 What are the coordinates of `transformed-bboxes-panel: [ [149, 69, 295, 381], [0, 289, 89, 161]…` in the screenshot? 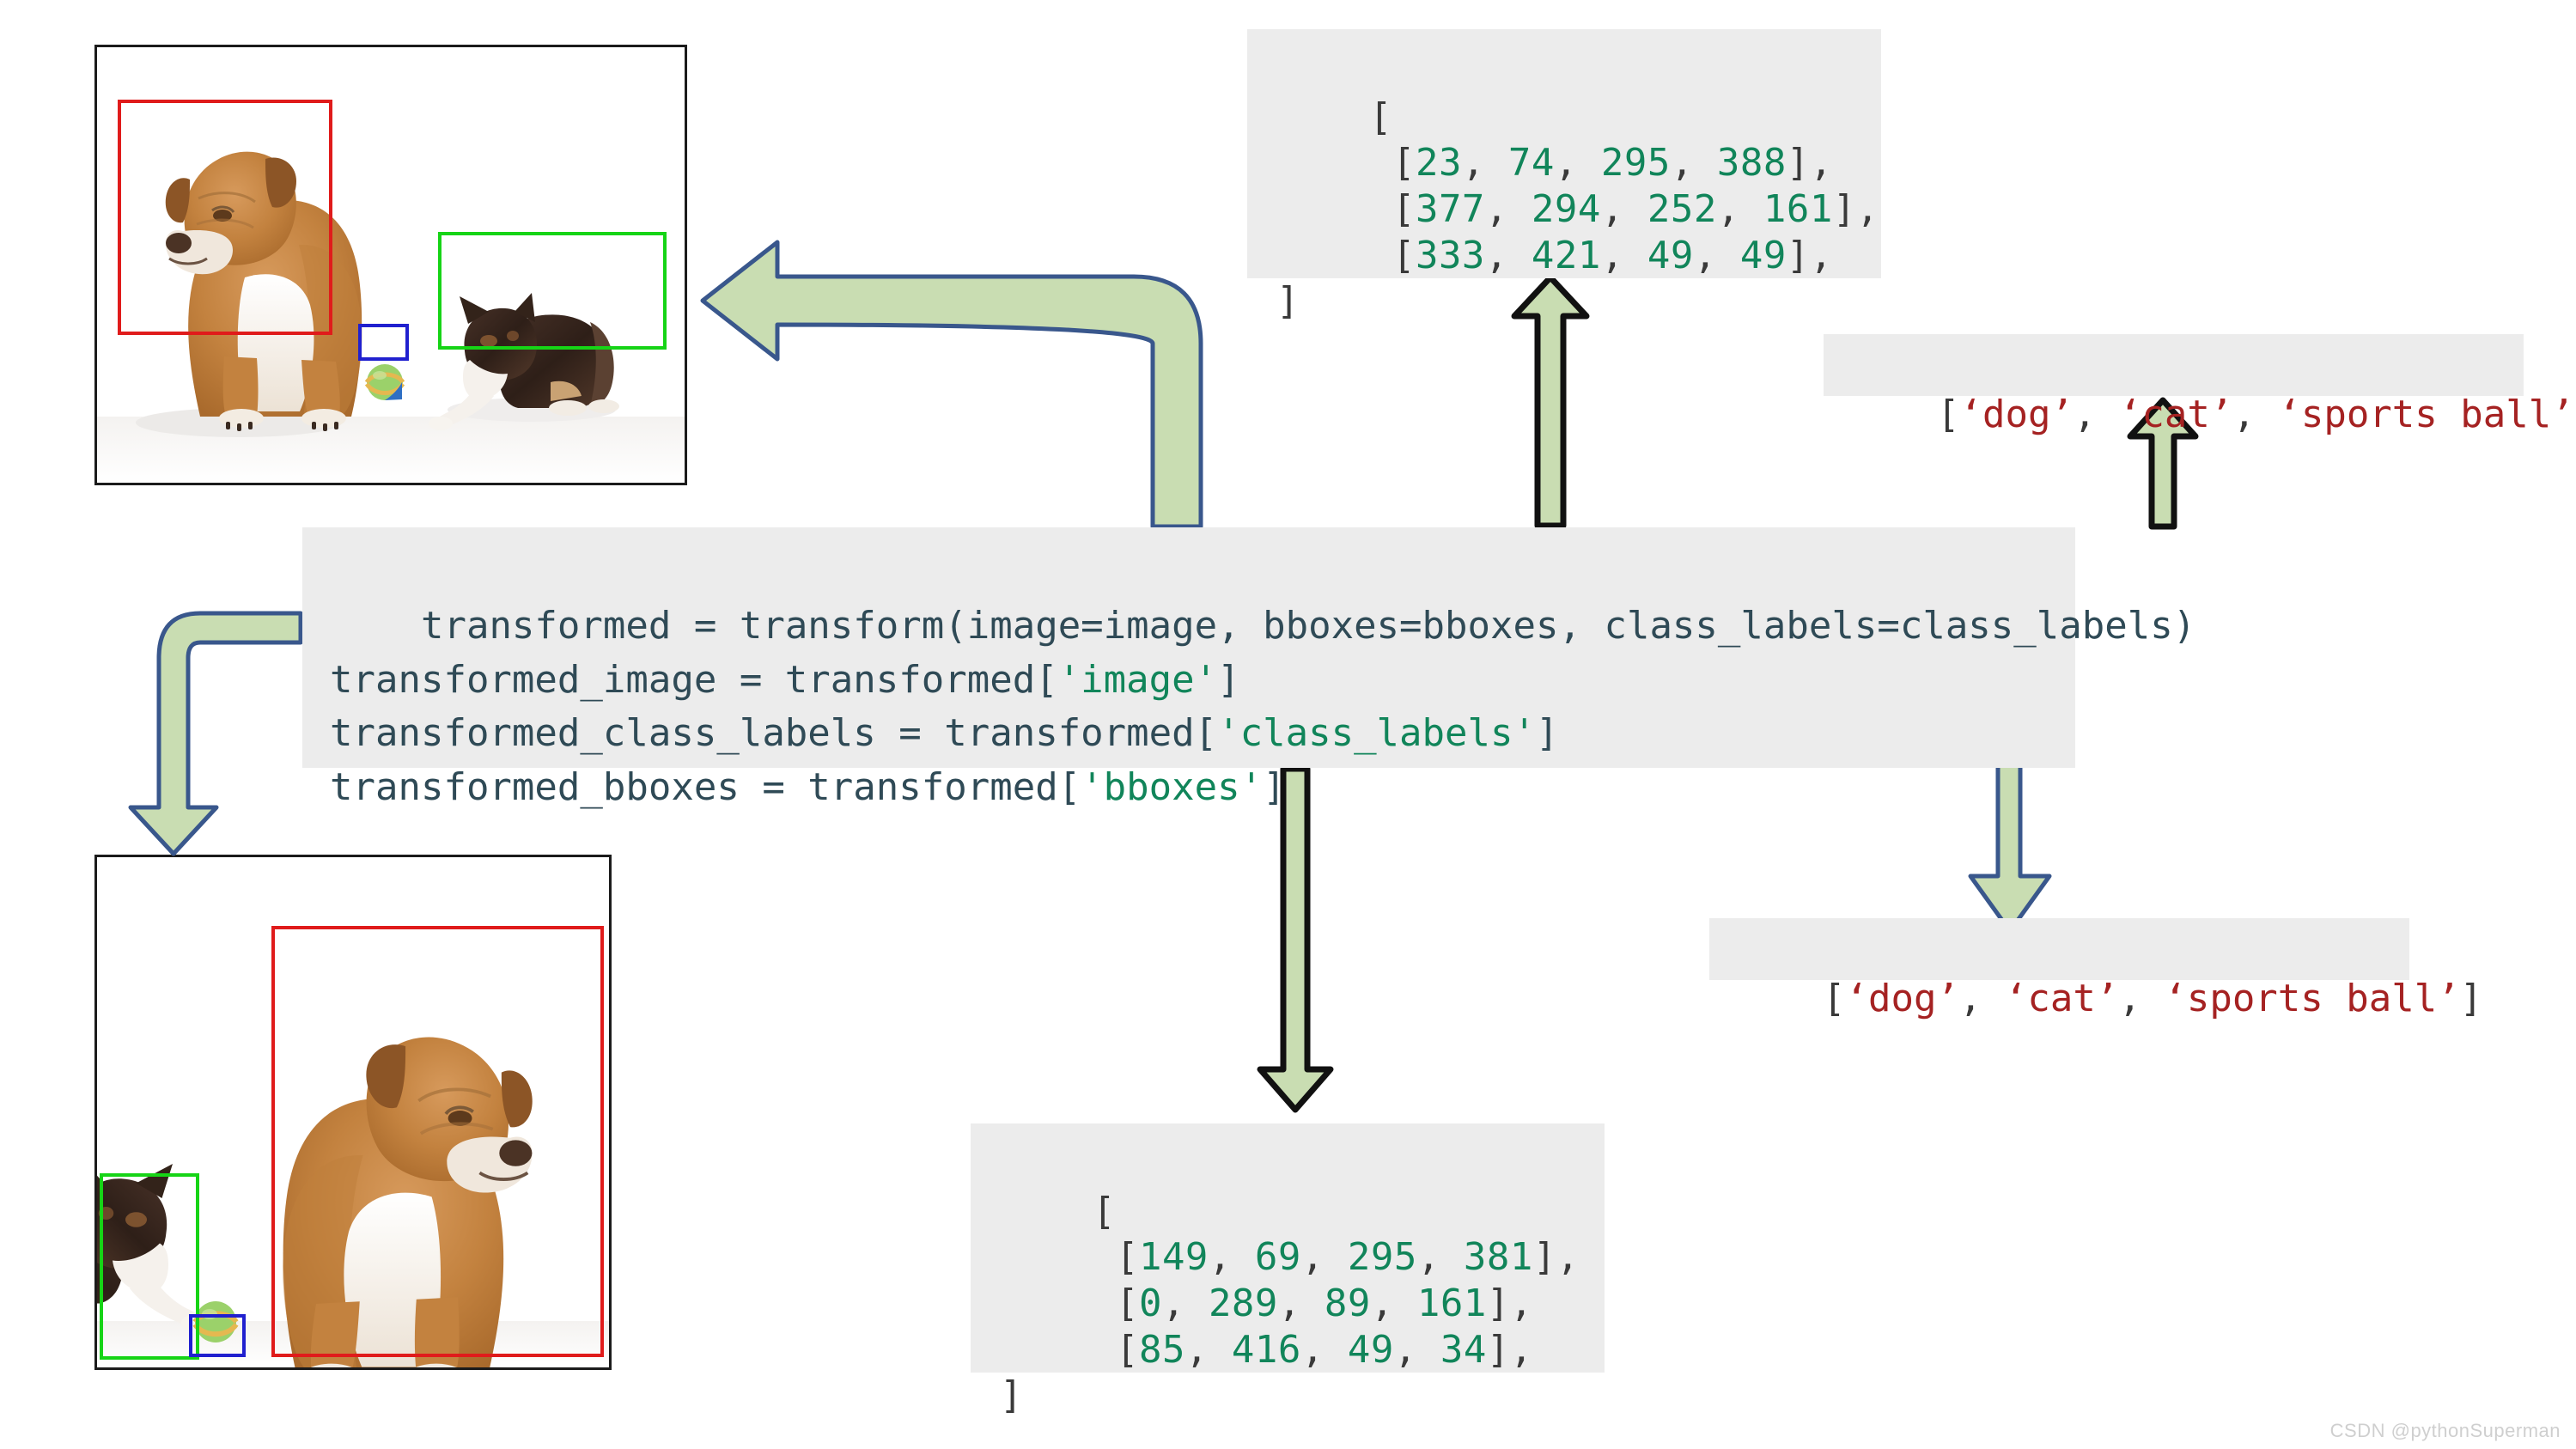 It's located at (1288, 1270).